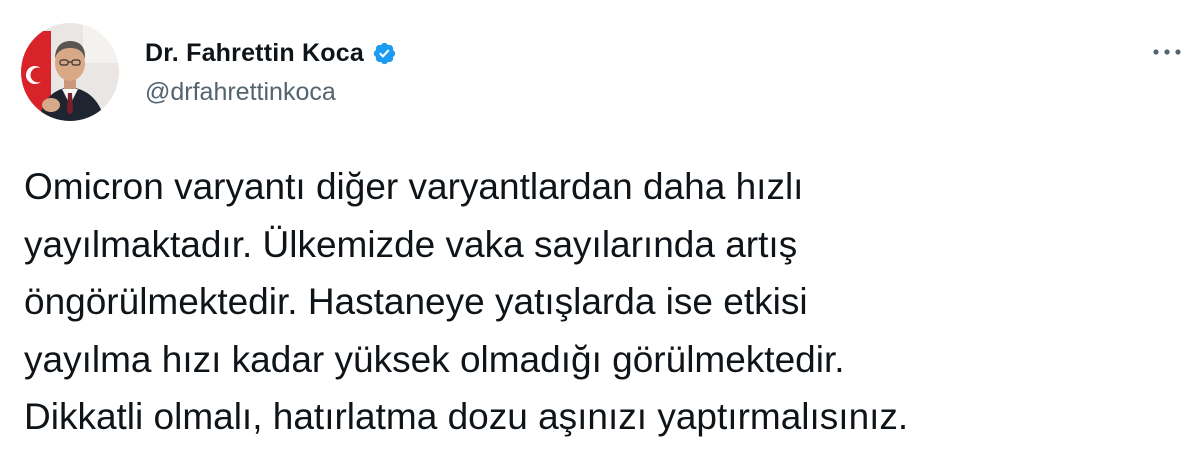 Image resolution: width=1200 pixels, height=463 pixels. Describe the element at coordinates (254, 53) in the screenshot. I see `display-name: Dr. Fahrettin Koca` at that location.